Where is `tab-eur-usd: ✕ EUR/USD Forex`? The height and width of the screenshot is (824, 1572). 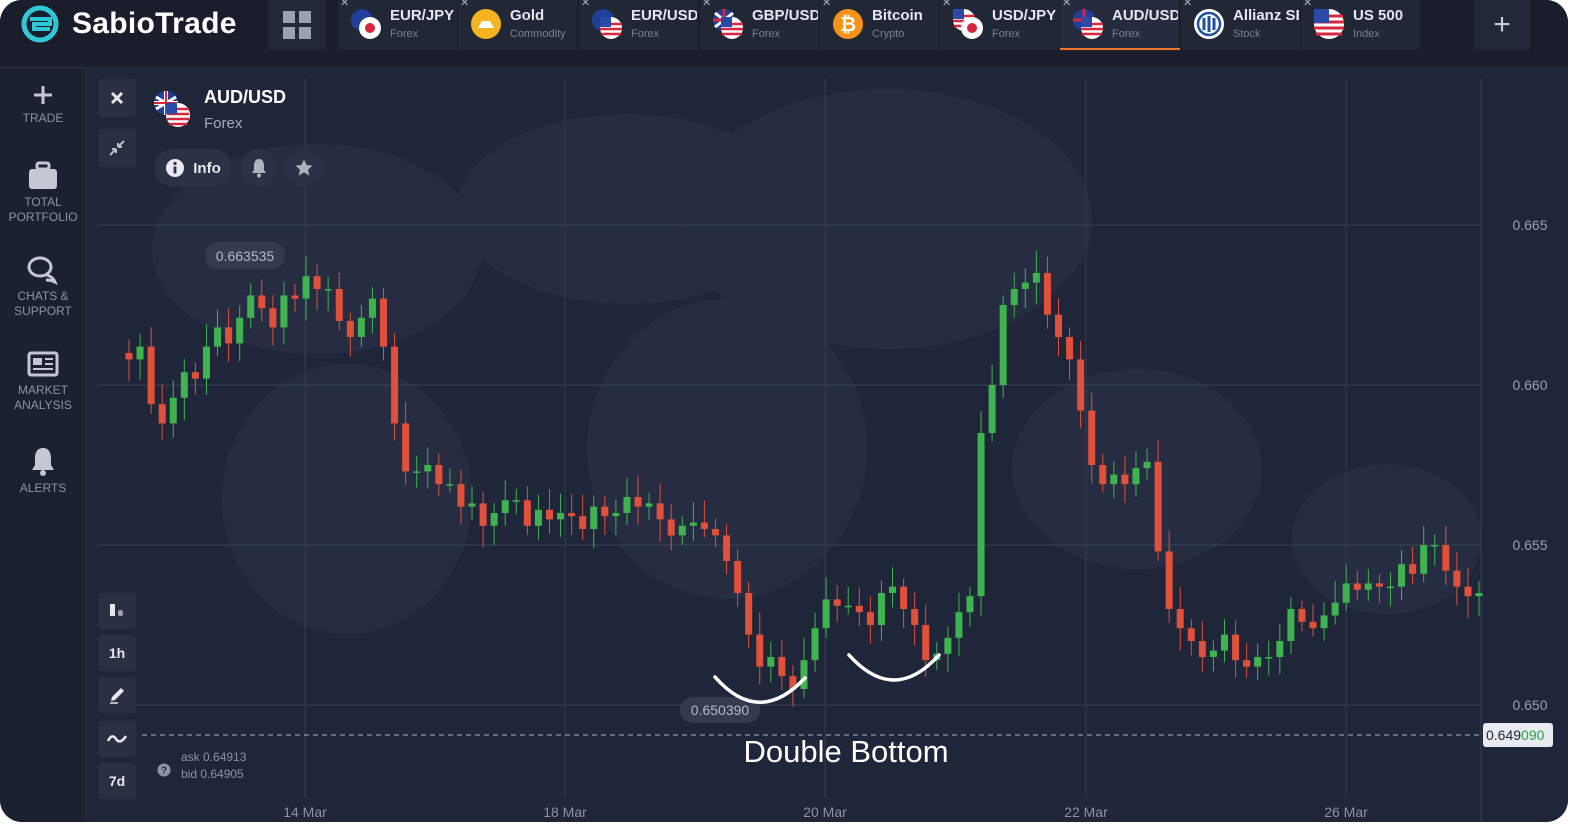 tab-eur-usd: ✕ EUR/USD Forex is located at coordinates (639, 25).